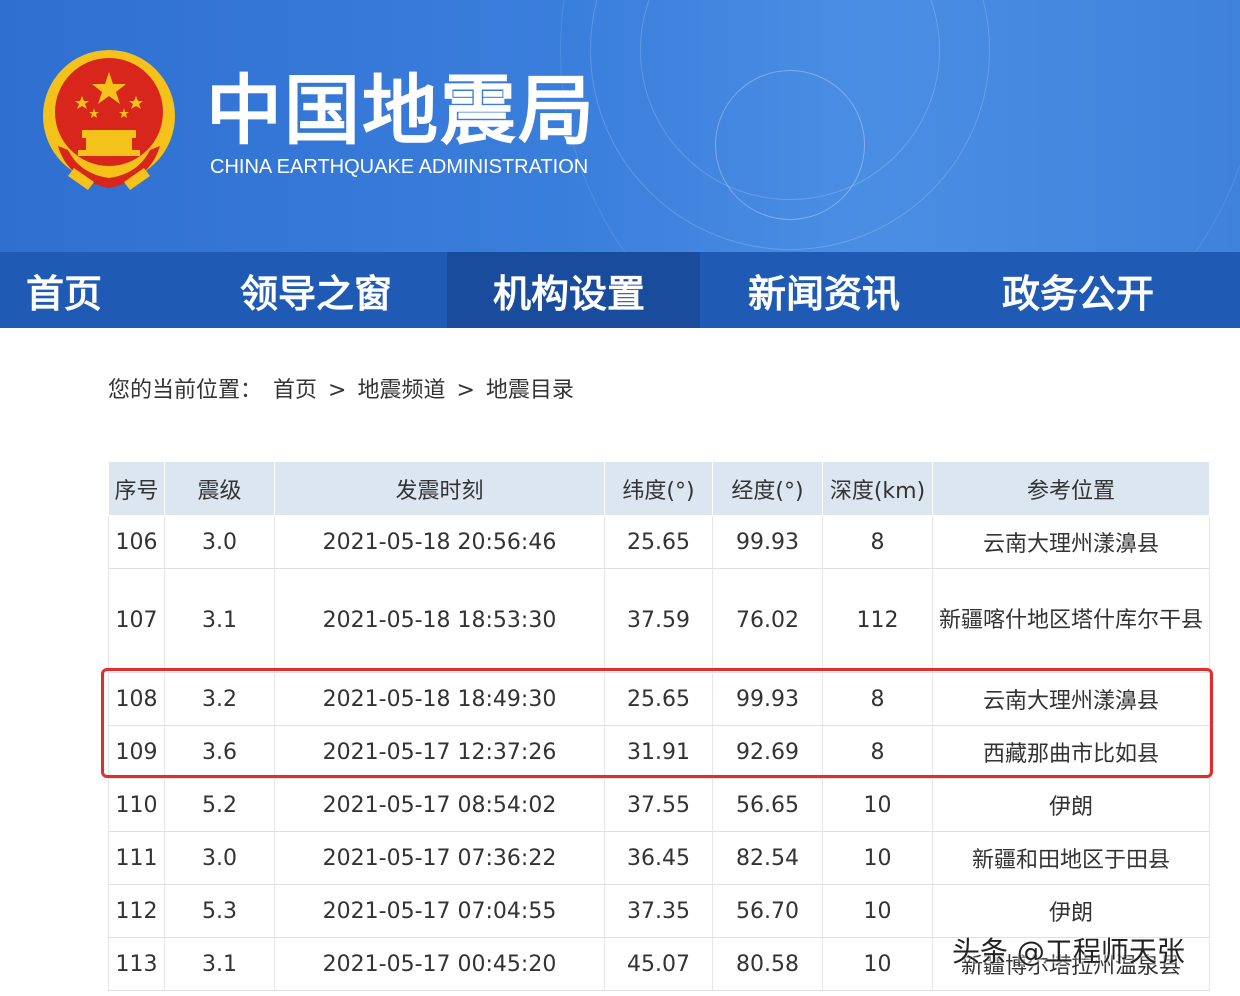 The width and height of the screenshot is (1240, 996). What do you see at coordinates (219, 805) in the screenshot?
I see `cell-magnitude: 5.2` at bounding box center [219, 805].